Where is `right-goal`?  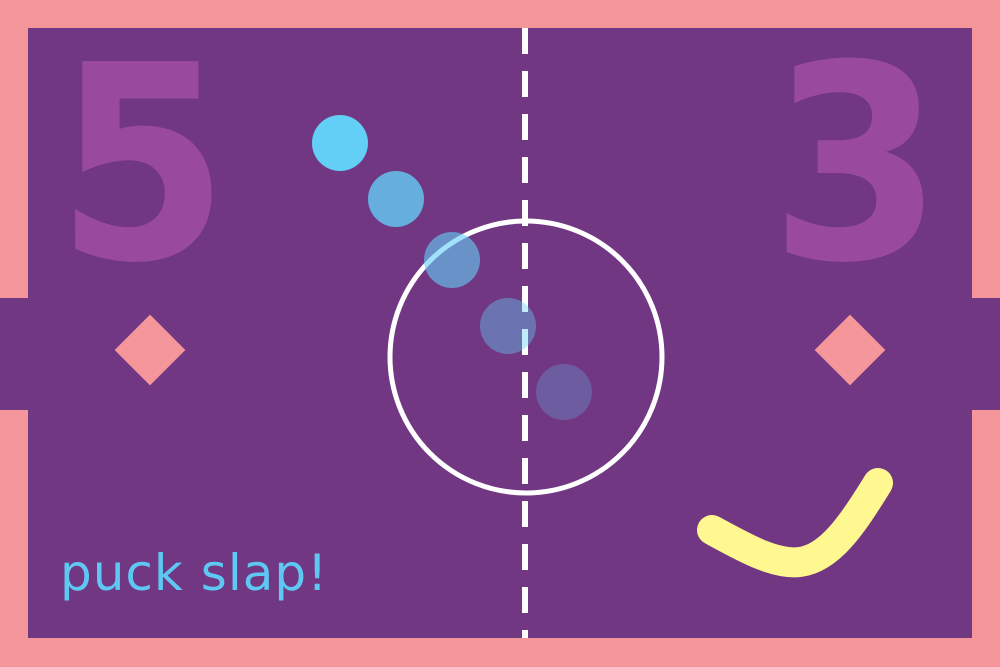 right-goal is located at coordinates (985, 354).